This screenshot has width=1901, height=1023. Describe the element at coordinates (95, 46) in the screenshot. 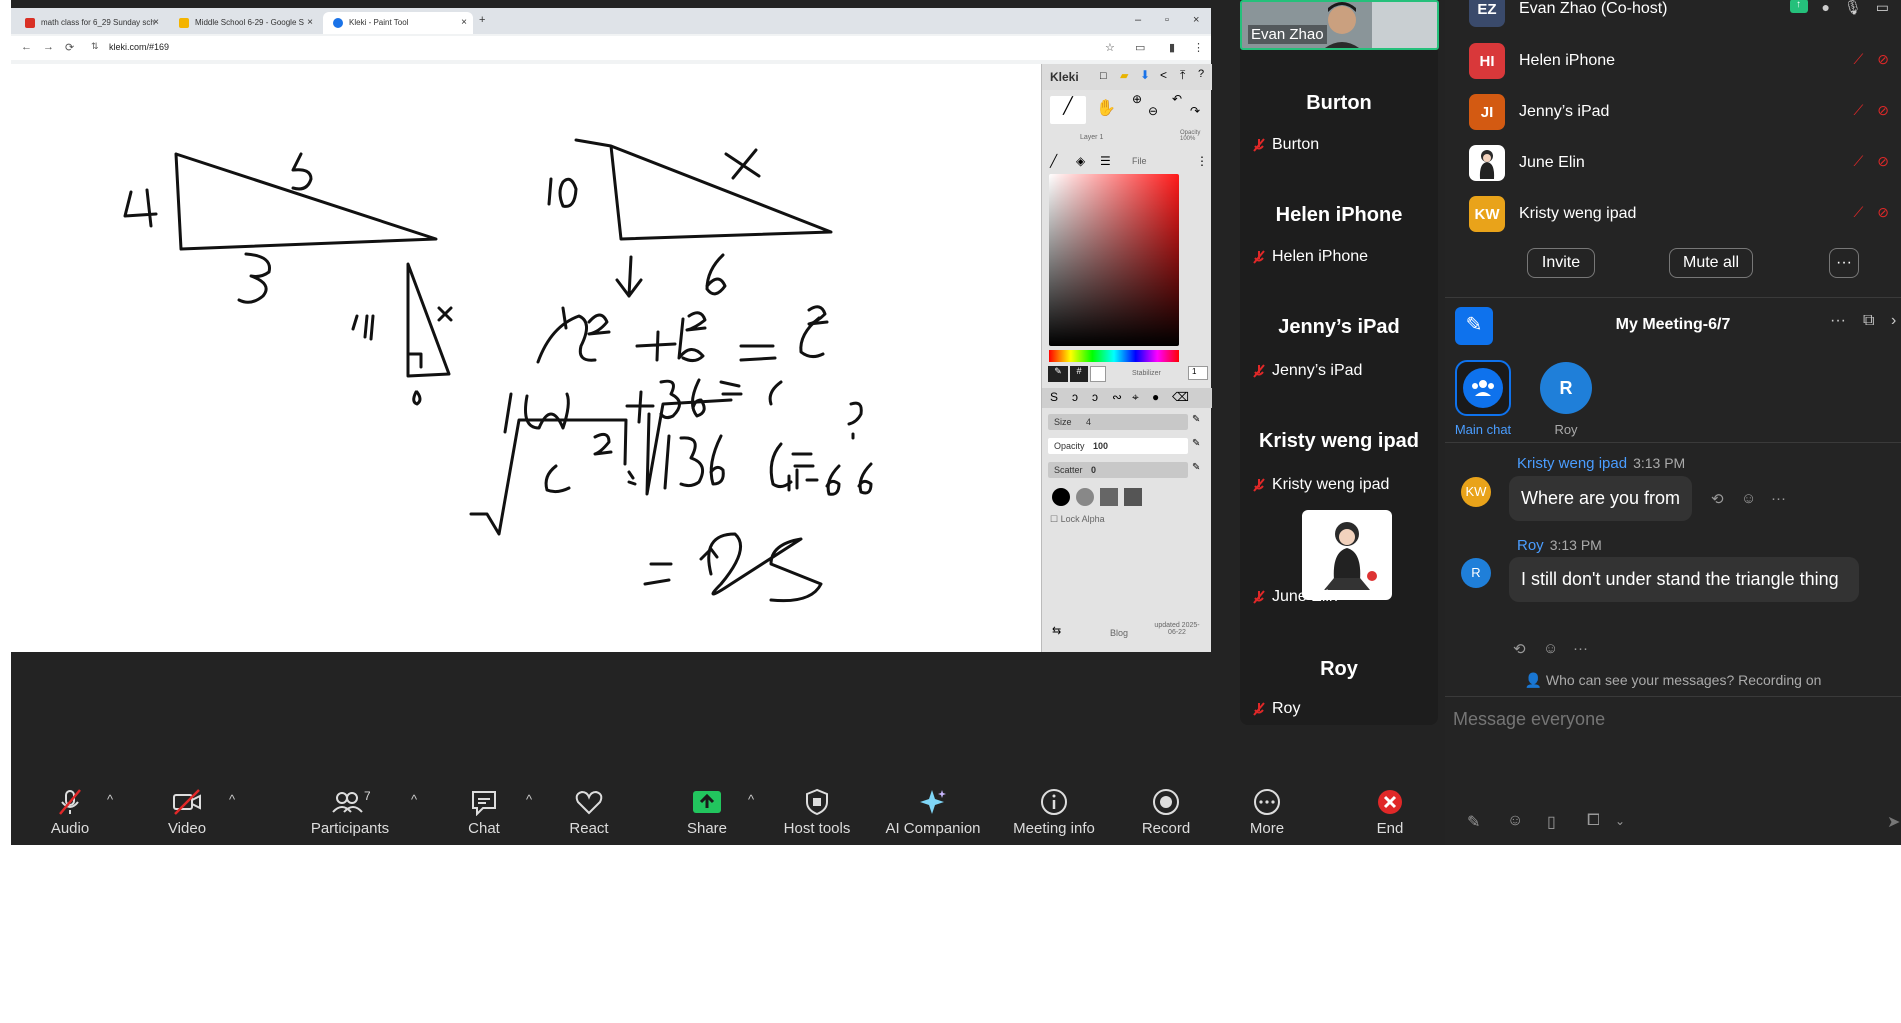

I see `site-info-icon: ⇅` at that location.